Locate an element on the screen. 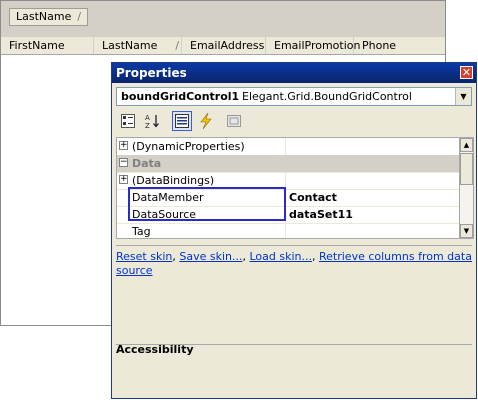 This screenshot has width=478, height=400. property-row-dynamicproperties: + (DynamicProperties) is located at coordinates (288, 147).